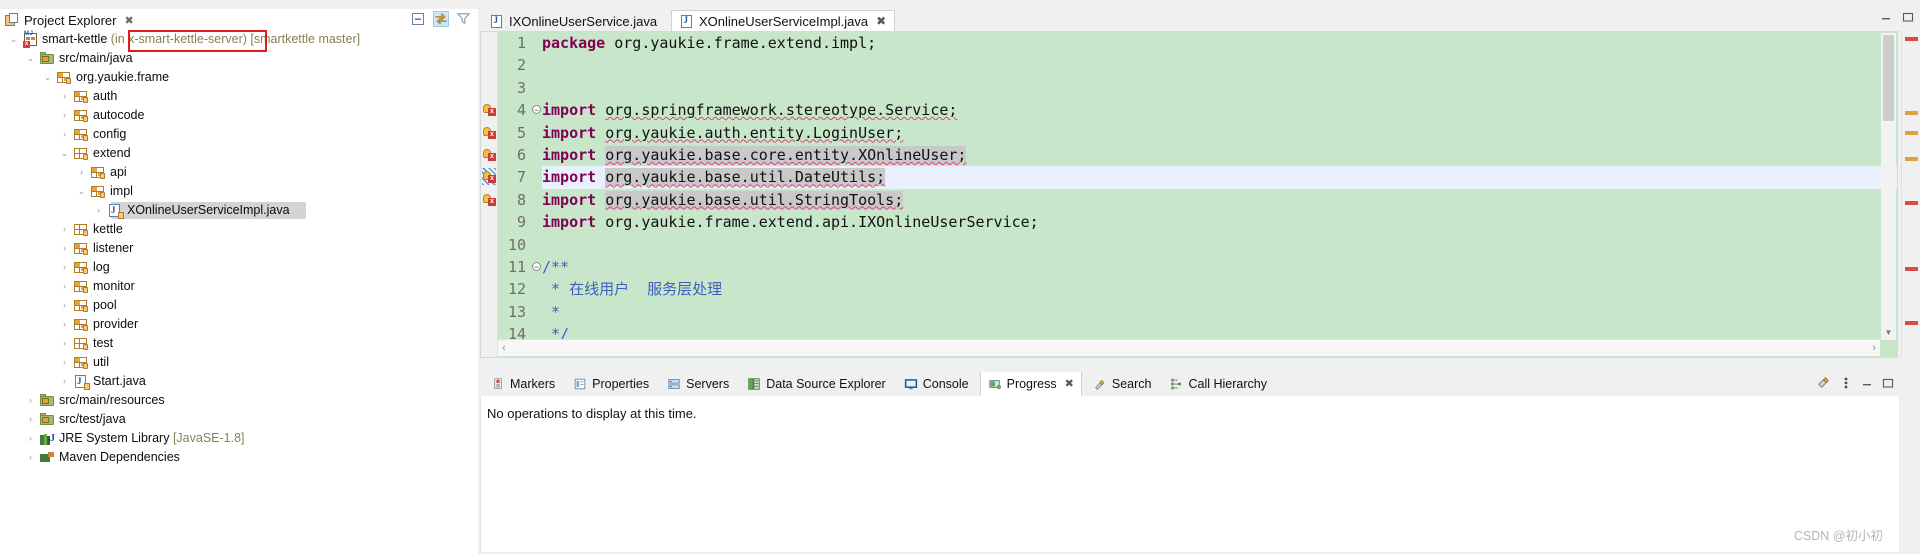 This screenshot has height=554, width=1920. Describe the element at coordinates (441, 19) in the screenshot. I see `link-with-editor-icon` at that location.